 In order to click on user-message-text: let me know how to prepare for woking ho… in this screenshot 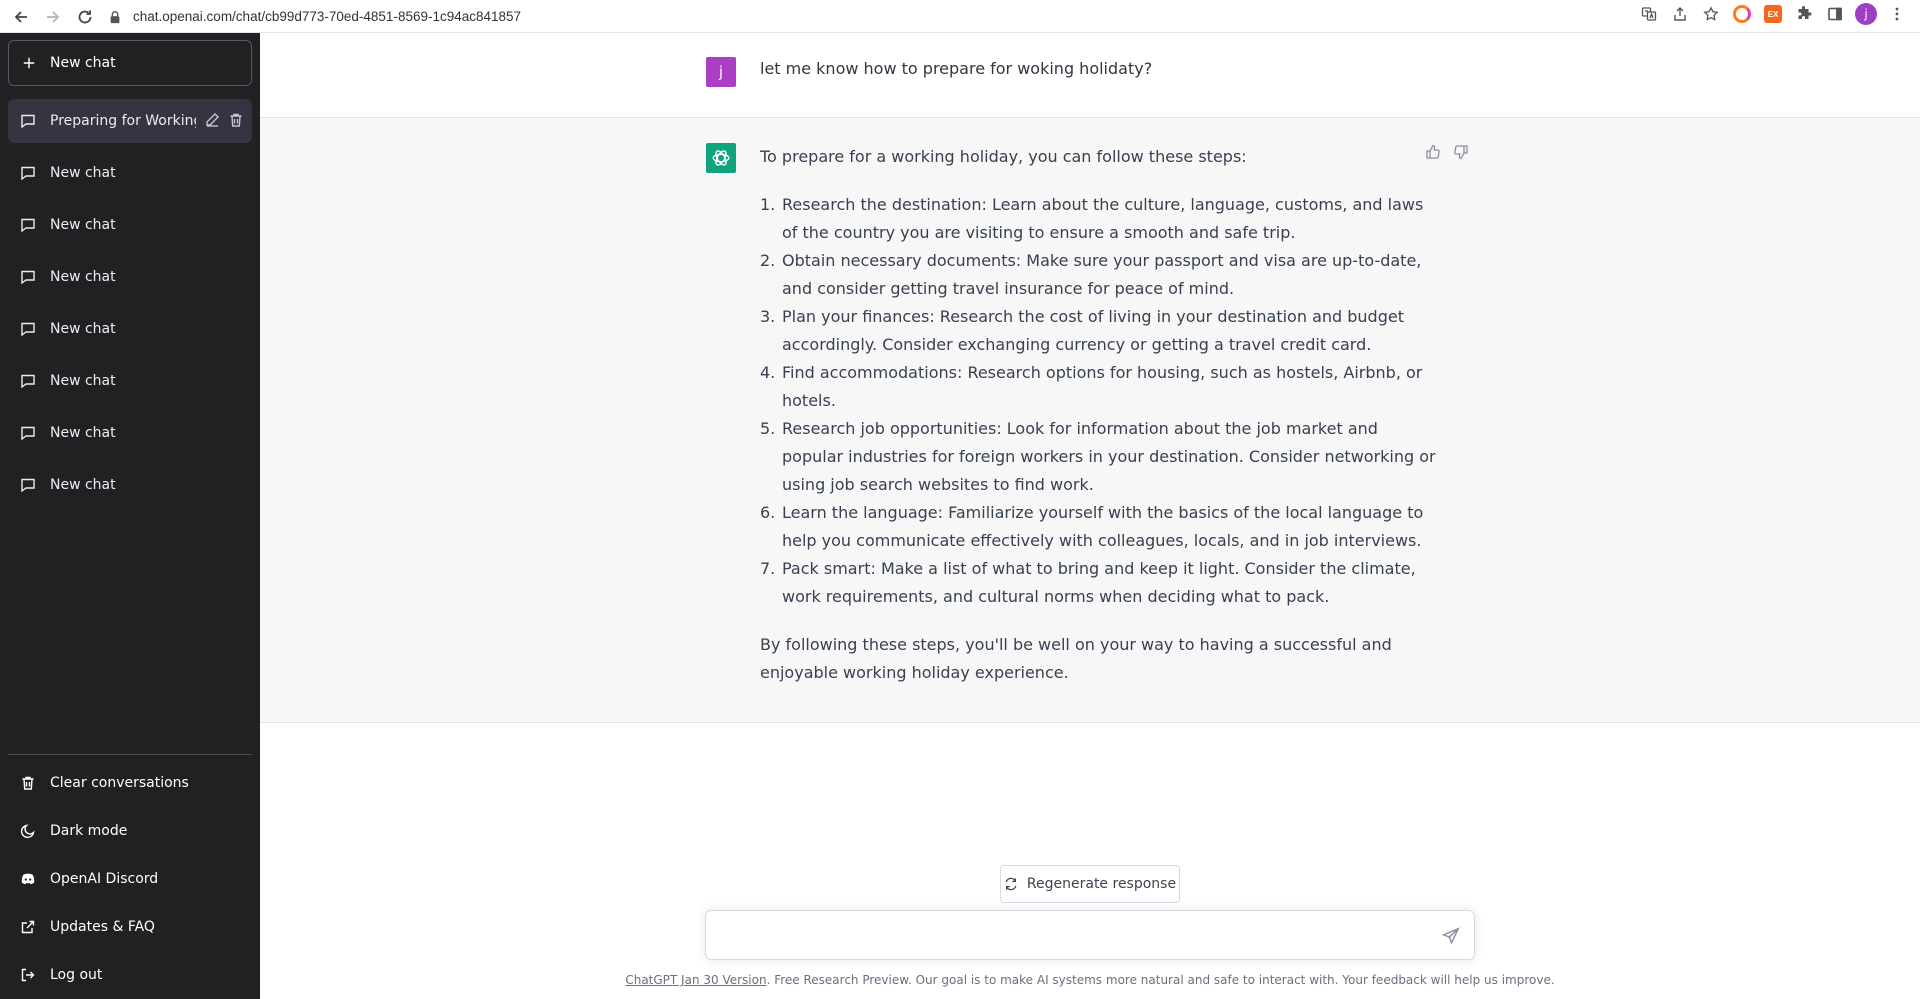, I will do `click(956, 68)`.